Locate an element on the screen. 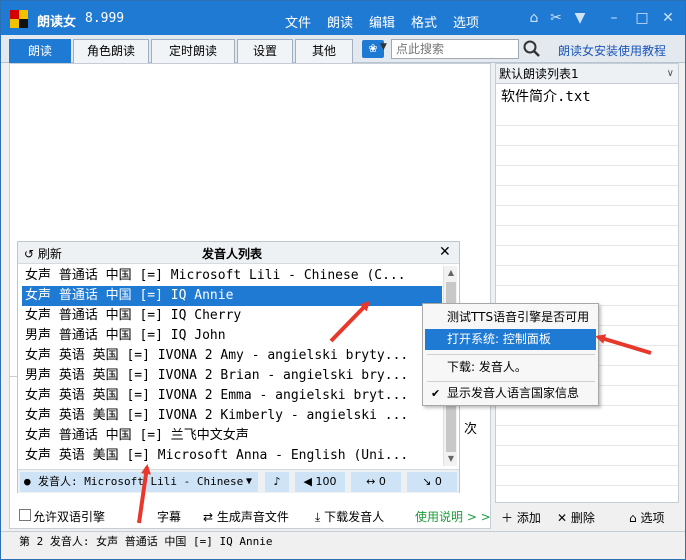  editor-side-label: 次 is located at coordinates (471, 429).